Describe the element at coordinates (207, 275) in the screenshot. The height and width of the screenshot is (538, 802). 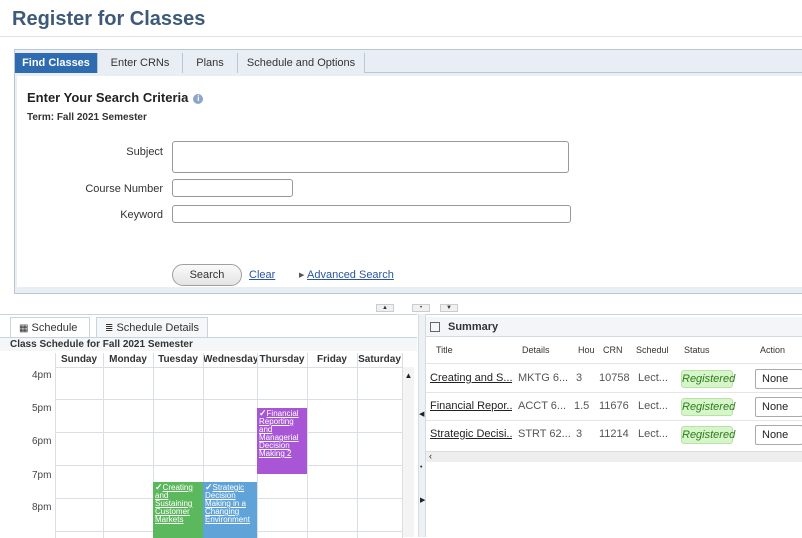
I see `search-button: Search` at that location.